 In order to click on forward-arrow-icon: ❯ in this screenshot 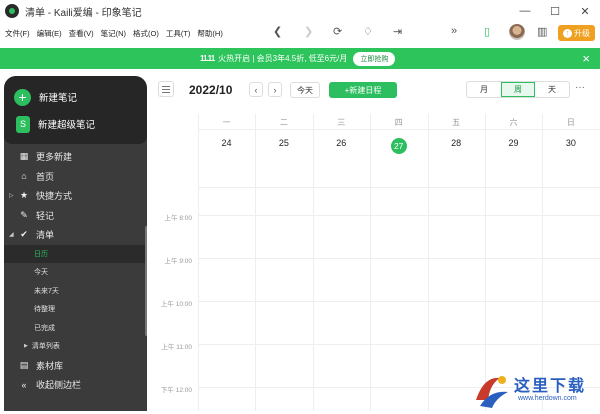, I will do `click(308, 31)`.